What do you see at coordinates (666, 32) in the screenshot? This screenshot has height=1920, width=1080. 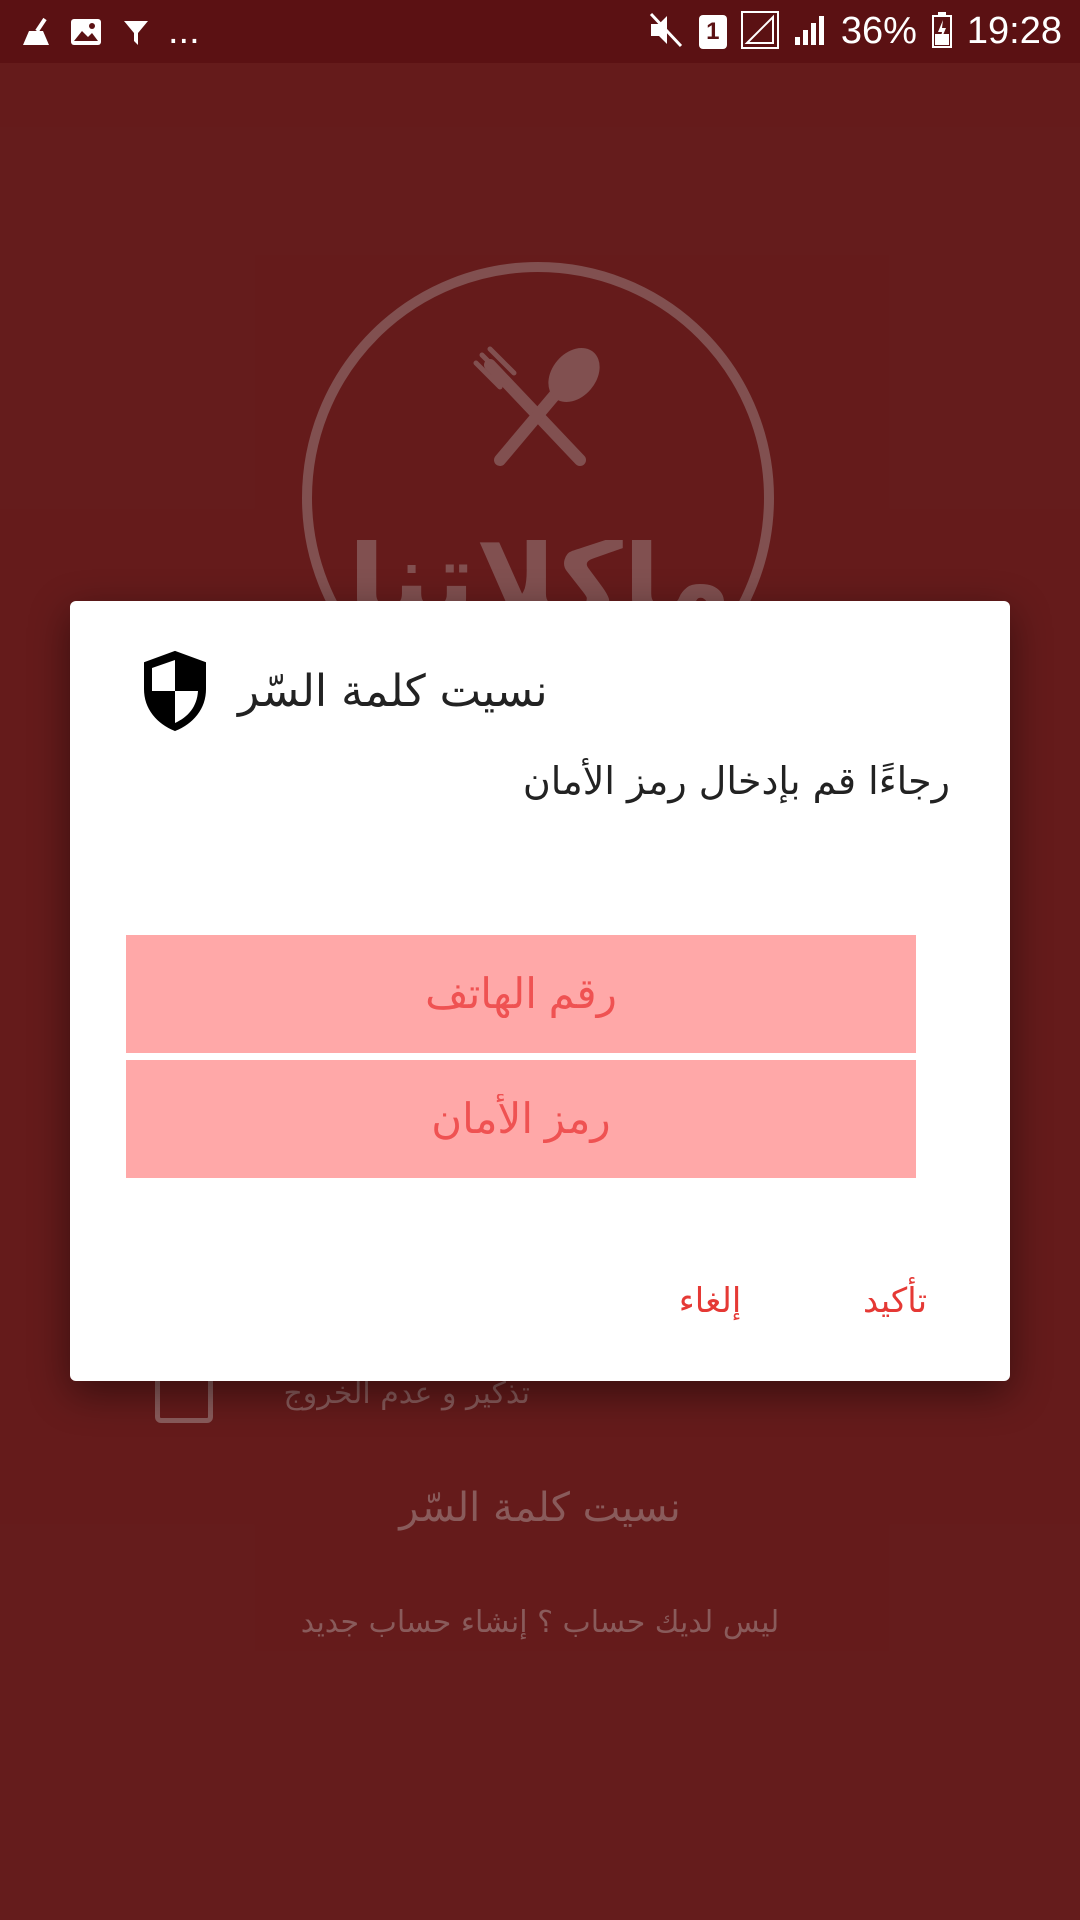 I see `mute-icon` at bounding box center [666, 32].